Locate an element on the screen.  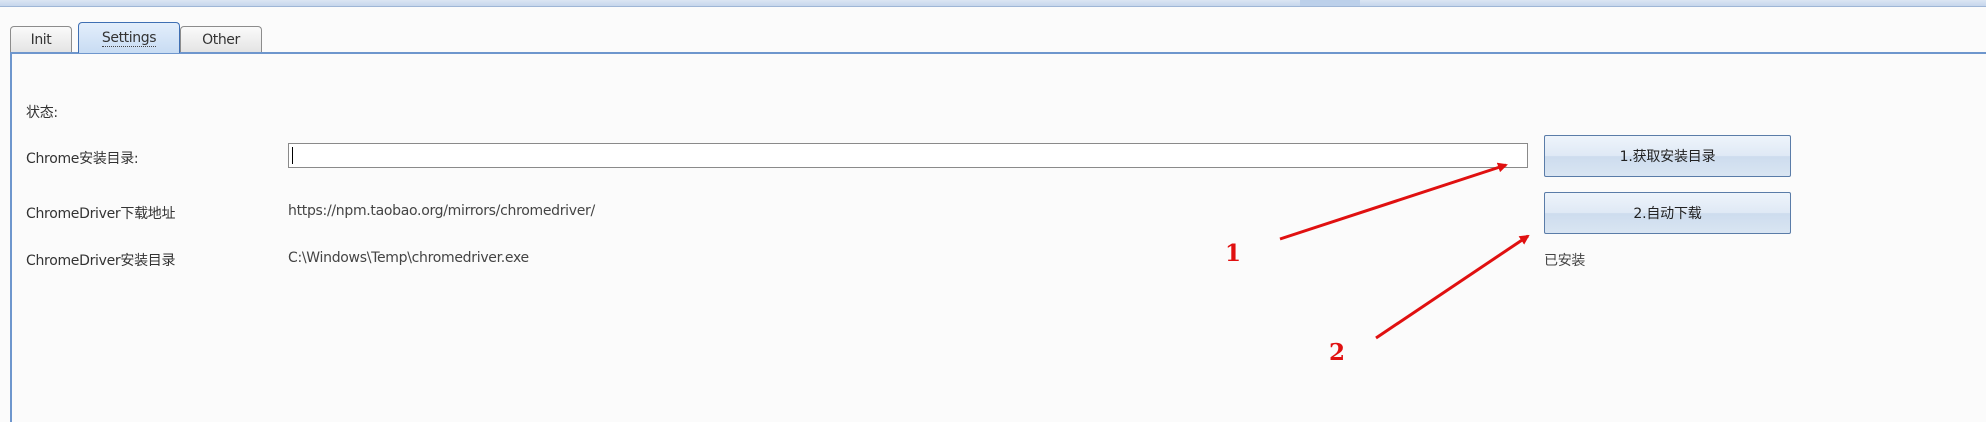
tab-settings-label: Settings is located at coordinates (129, 38).